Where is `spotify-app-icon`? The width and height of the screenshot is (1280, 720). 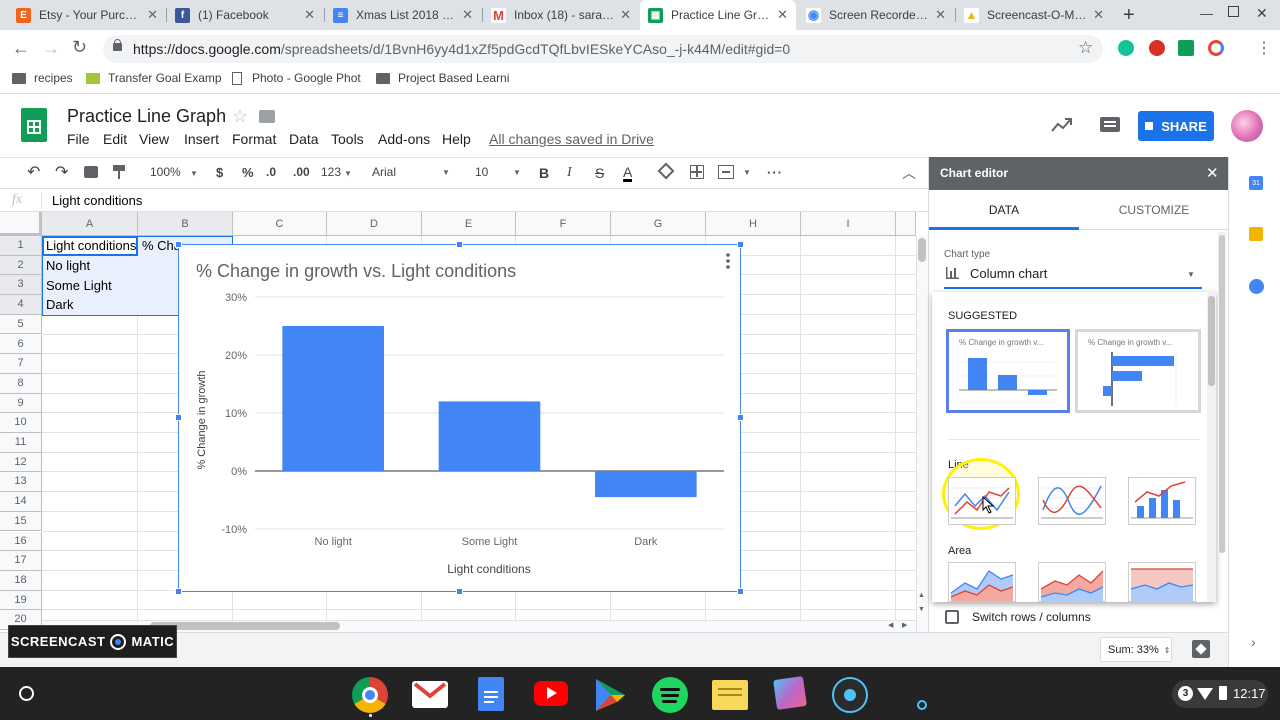 spotify-app-icon is located at coordinates (670, 695).